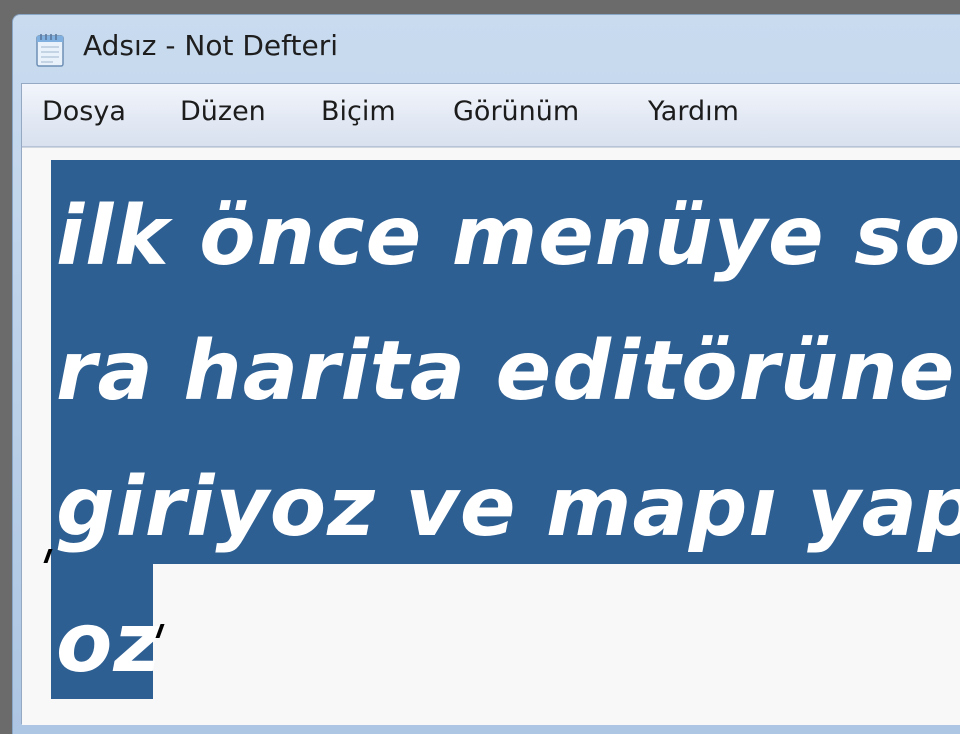 The image size is (960, 734). Describe the element at coordinates (508, 236) in the screenshot. I see `text-line-1: ilk önce menüye son` at that location.